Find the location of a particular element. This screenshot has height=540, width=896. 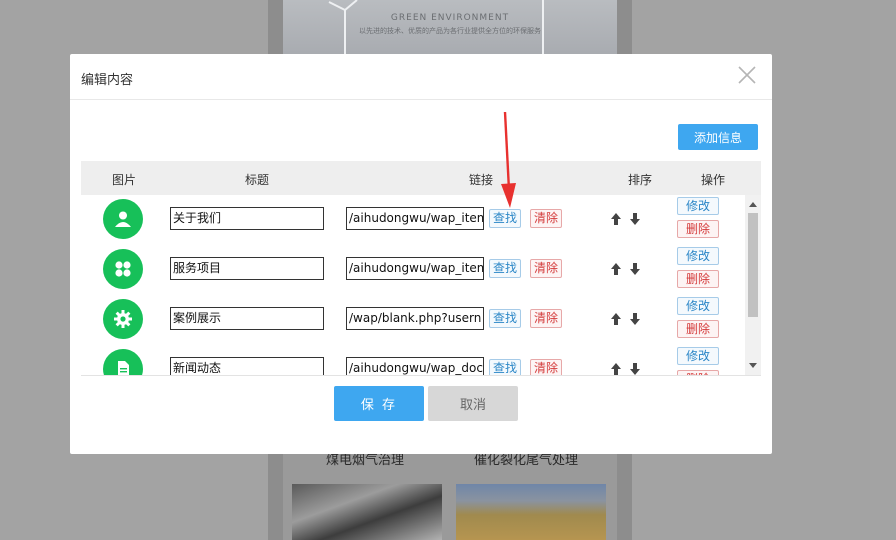

column-header-actions: 操作 is located at coordinates (713, 180).